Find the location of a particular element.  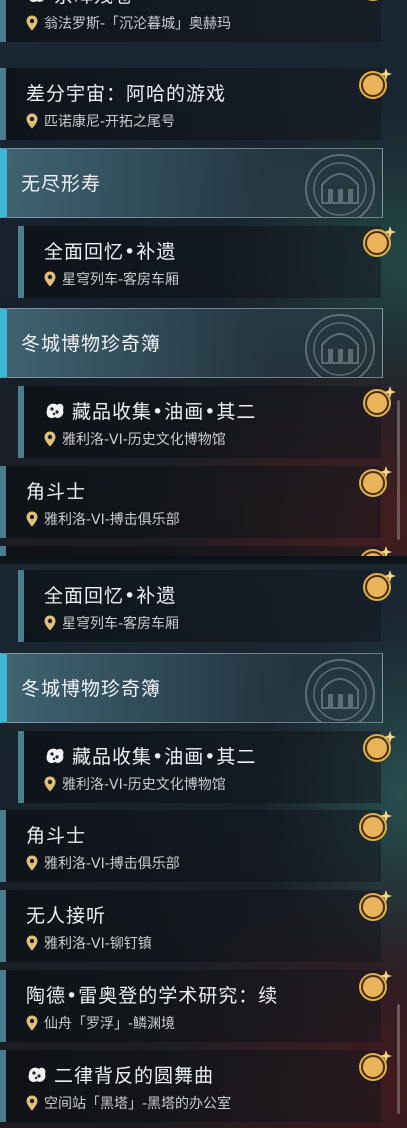

quest-location: 空间站「黑塔」-黑塔的办公室 is located at coordinates (138, 1104).